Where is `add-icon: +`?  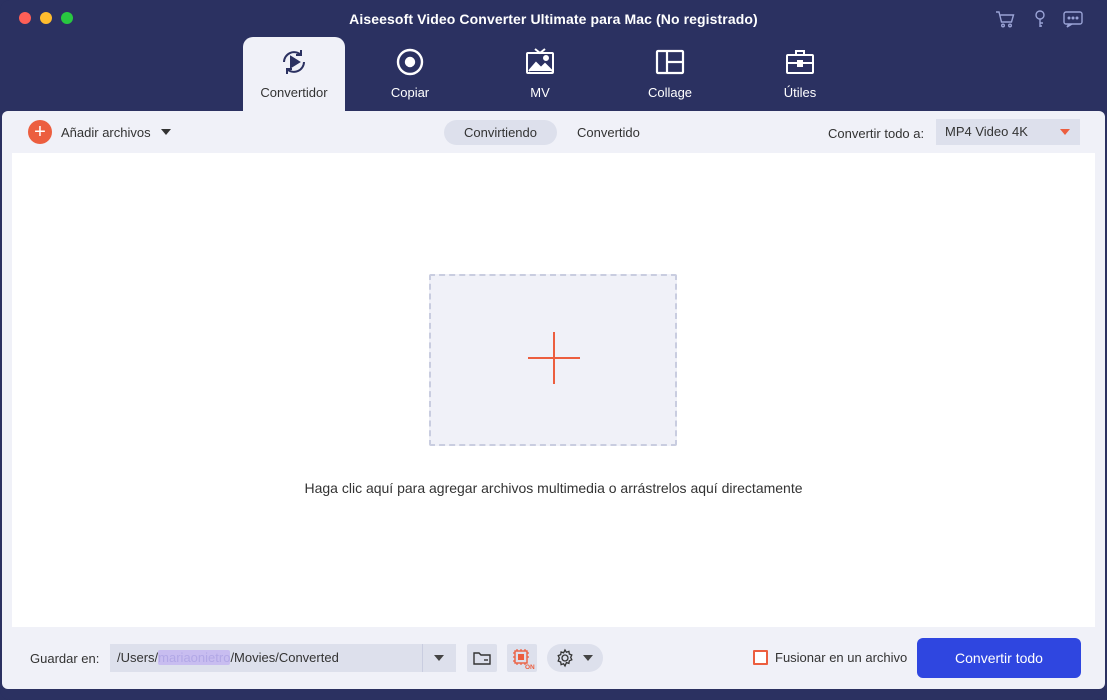
add-icon: + is located at coordinates (40, 132).